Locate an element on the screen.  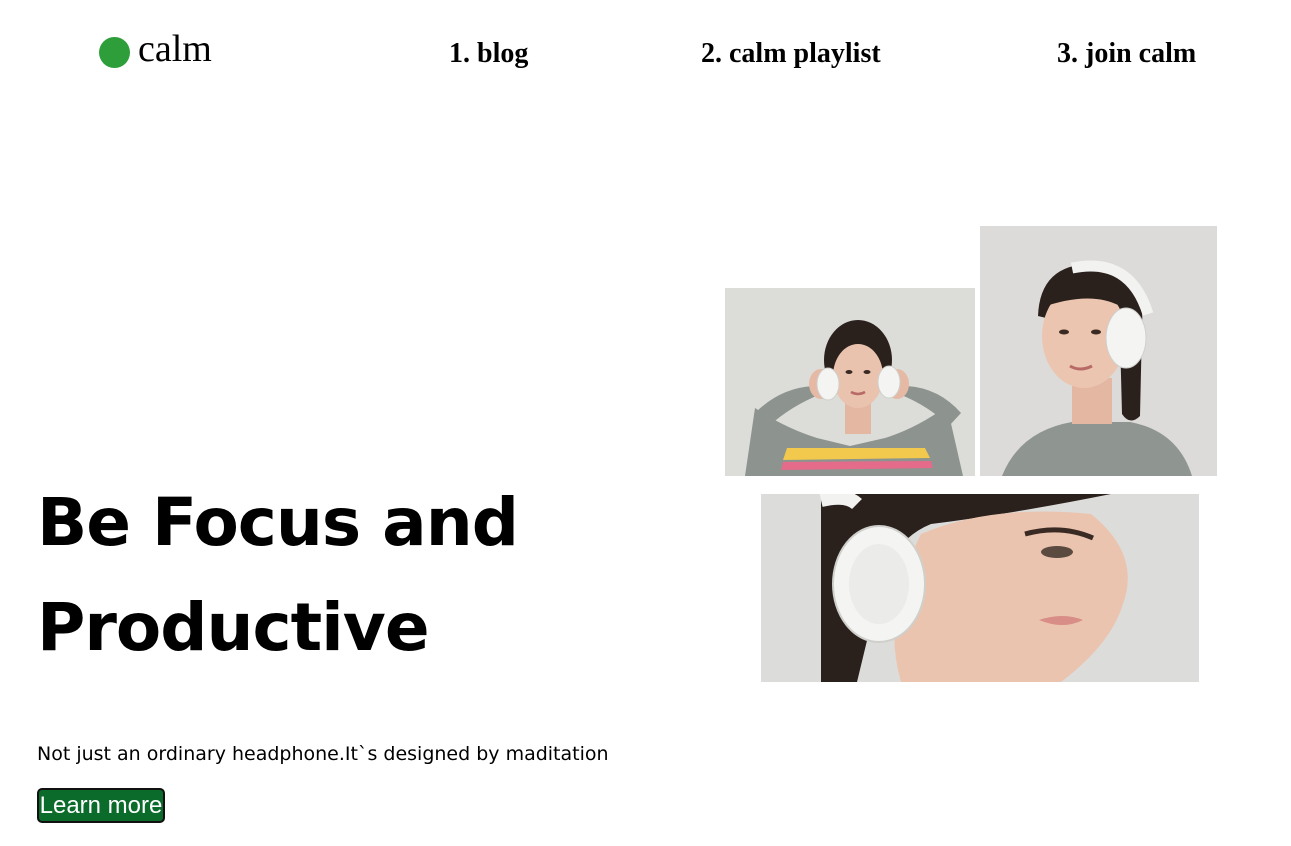
hero-headline-line2: Productive is located at coordinates (233, 627).